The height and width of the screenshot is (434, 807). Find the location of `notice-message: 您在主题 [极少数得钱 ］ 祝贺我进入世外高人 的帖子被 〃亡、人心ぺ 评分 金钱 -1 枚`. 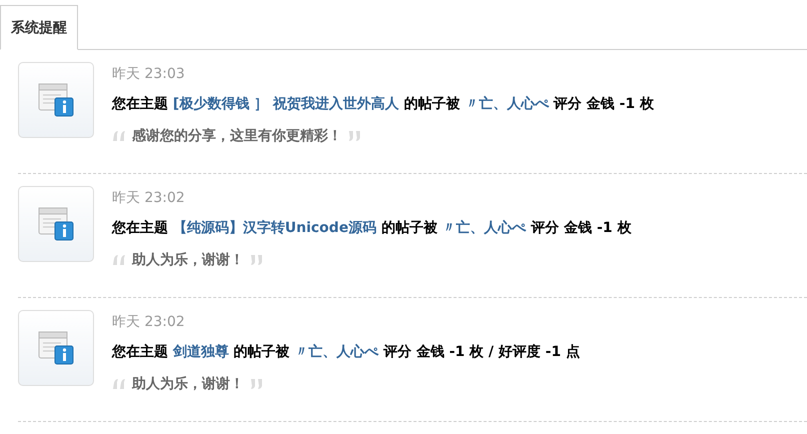

notice-message: 您在主题 [极少数得钱 ］ 祝贺我进入世外高人 的帖子被 〃亡、人心ぺ 评分 金钱 -1 枚 is located at coordinates (383, 104).